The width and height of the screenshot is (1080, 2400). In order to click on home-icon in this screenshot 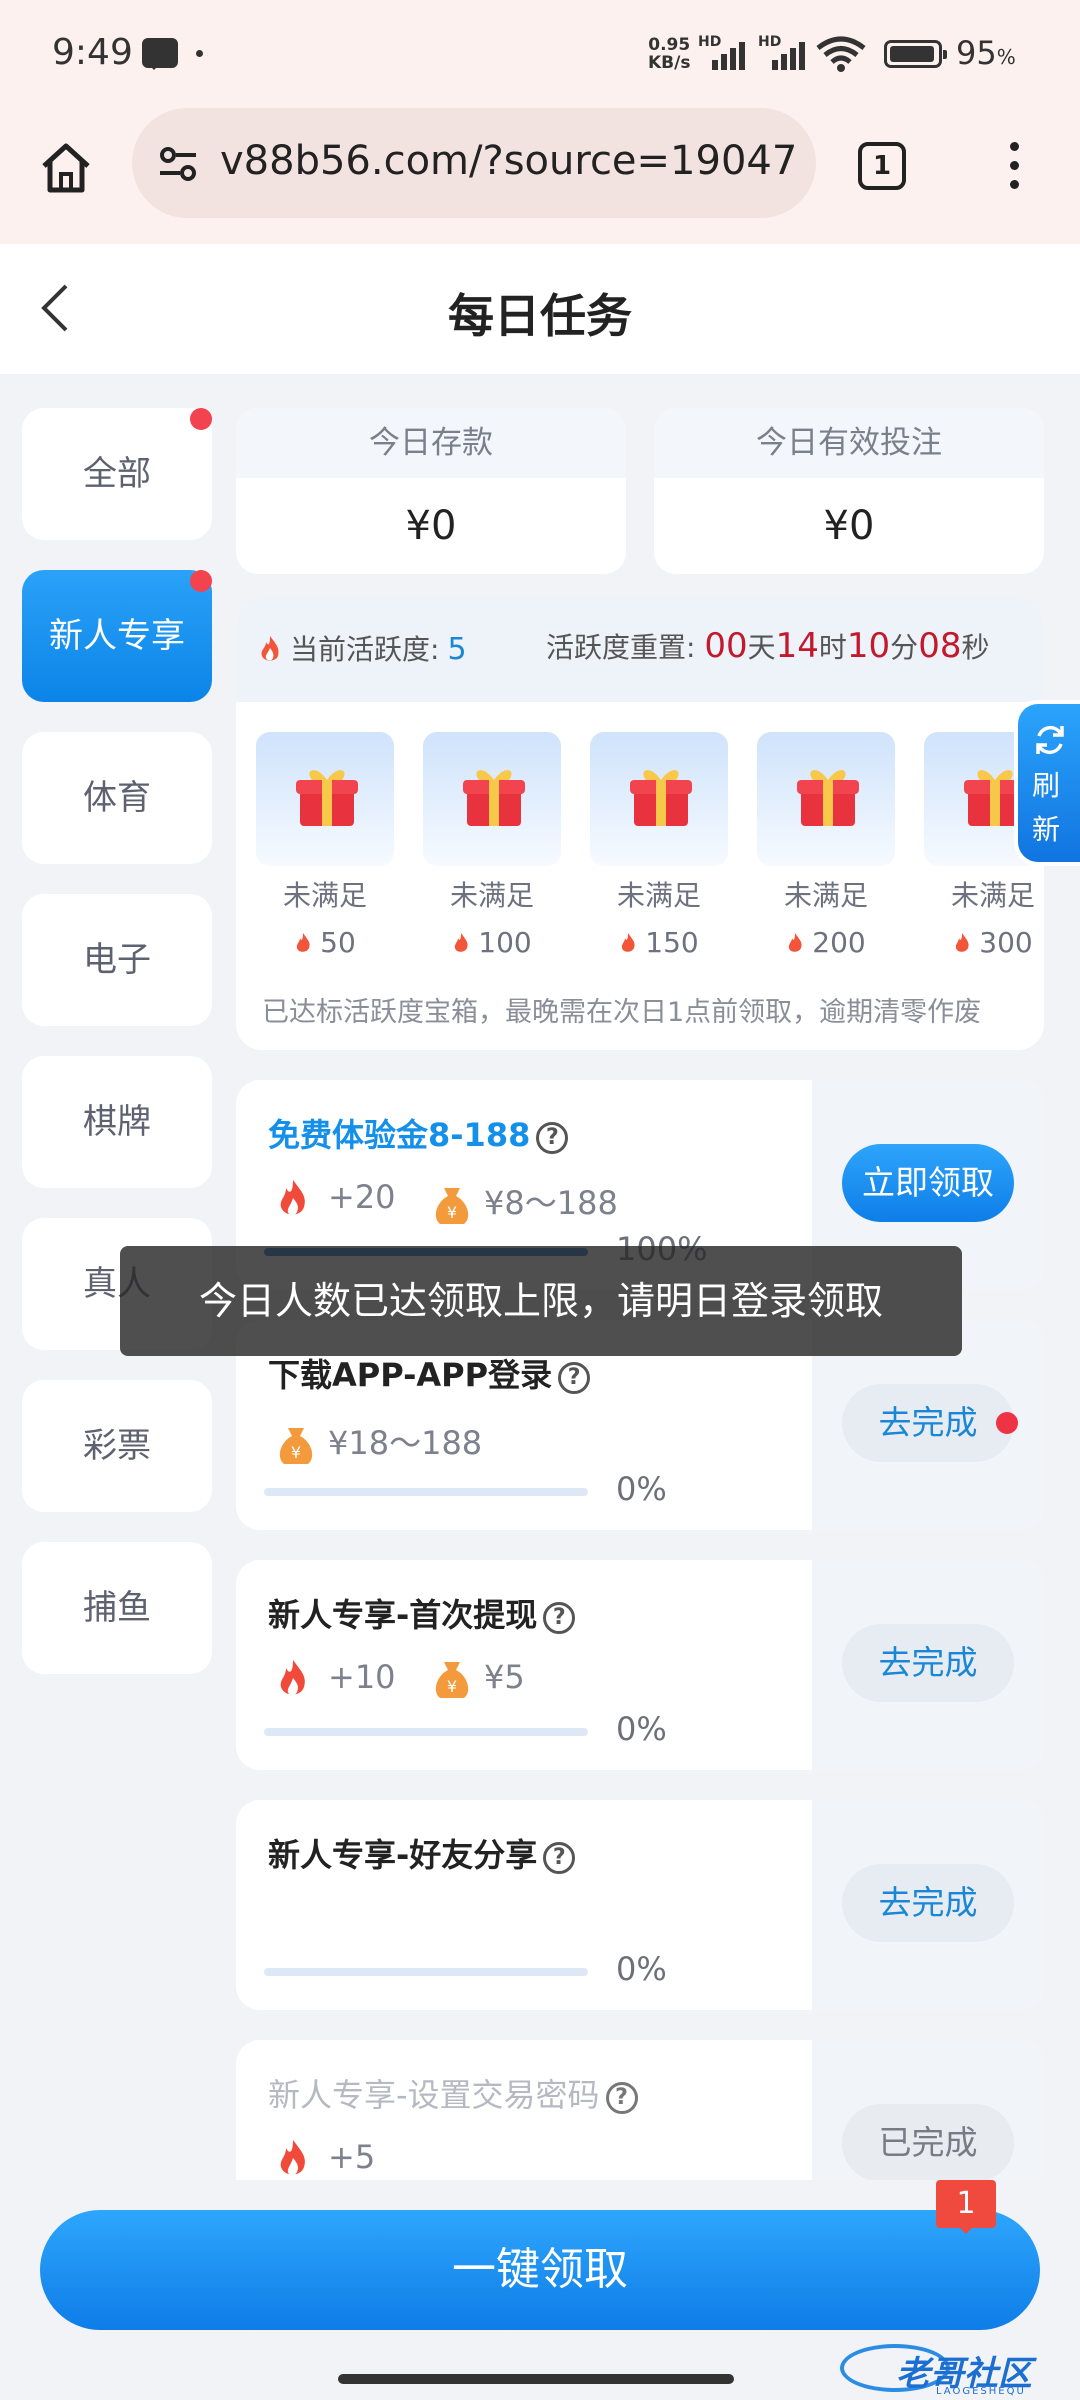, I will do `click(66, 168)`.